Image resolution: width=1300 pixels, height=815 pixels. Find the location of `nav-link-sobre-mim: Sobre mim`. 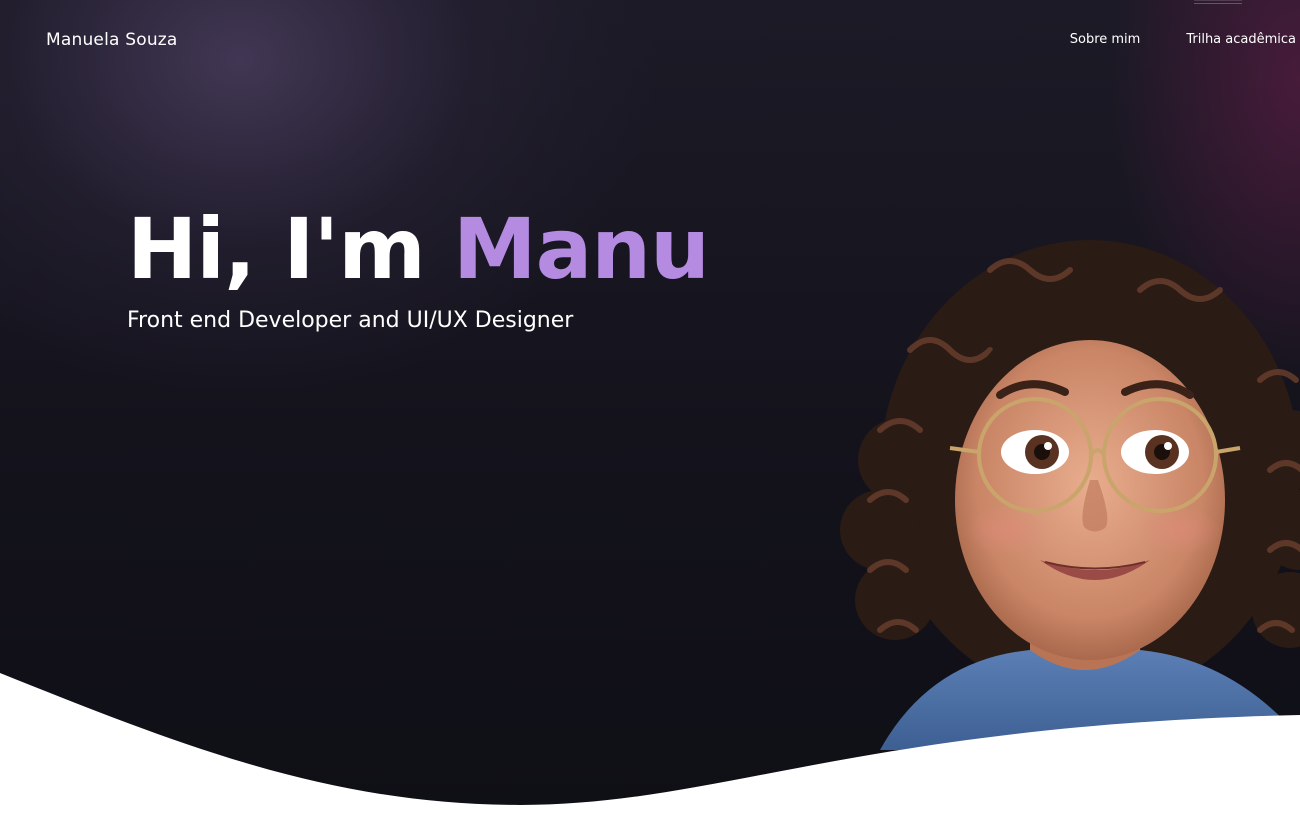

nav-link-sobre-mim: Sobre mim is located at coordinates (1105, 39).